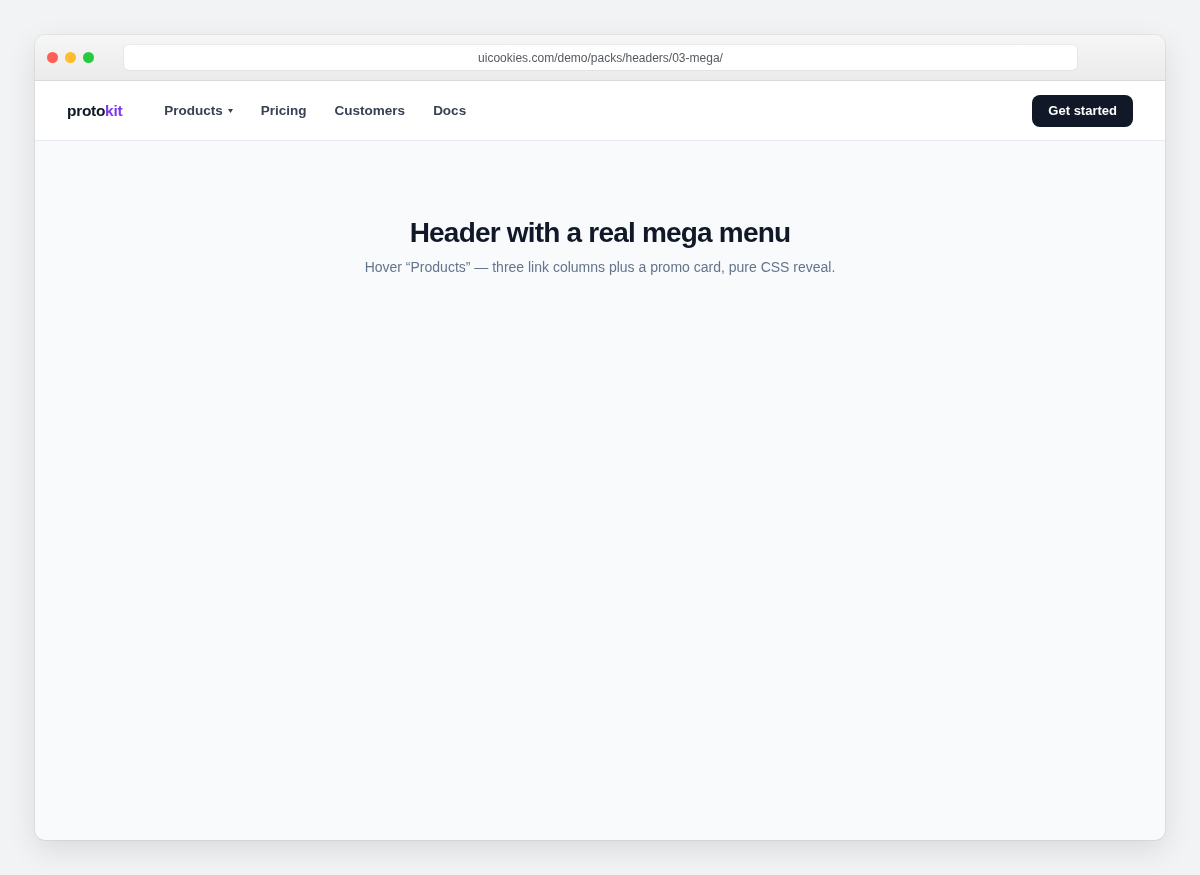  What do you see at coordinates (450, 110) in the screenshot?
I see `nav-link: Docs` at bounding box center [450, 110].